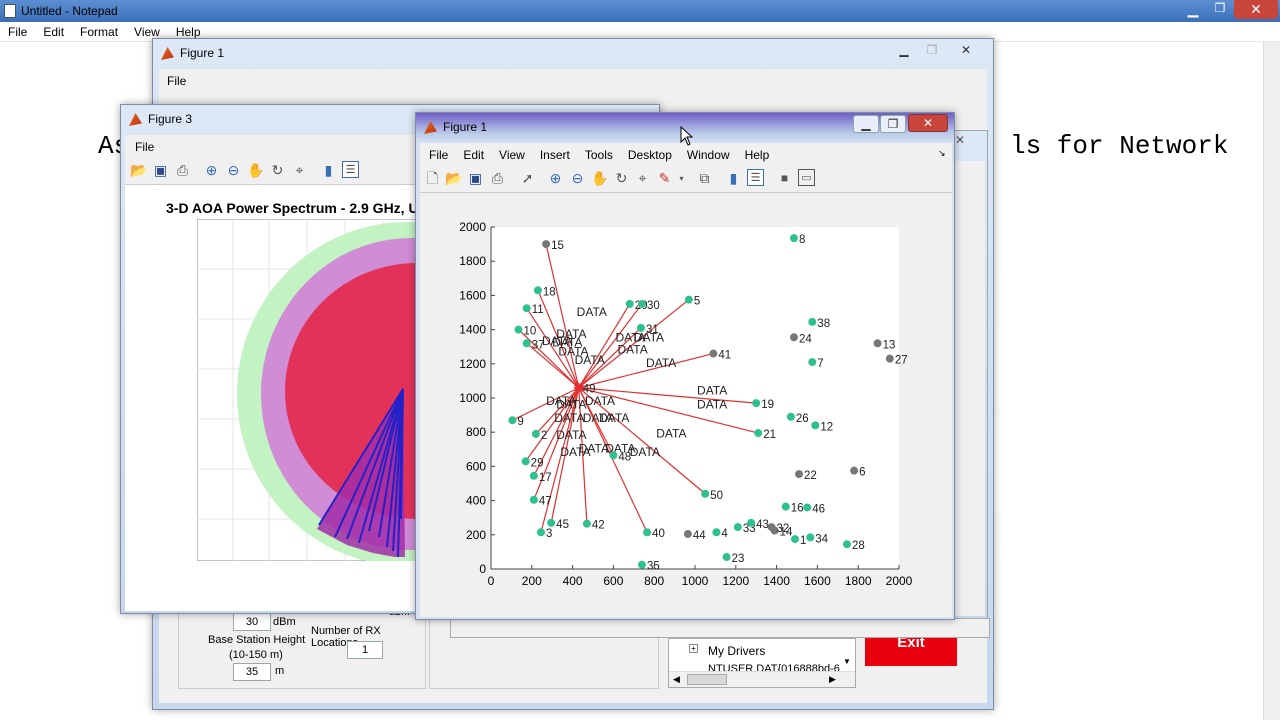 This screenshot has height=720, width=1280. I want to click on notepad-scrollbar, so click(1271, 381).